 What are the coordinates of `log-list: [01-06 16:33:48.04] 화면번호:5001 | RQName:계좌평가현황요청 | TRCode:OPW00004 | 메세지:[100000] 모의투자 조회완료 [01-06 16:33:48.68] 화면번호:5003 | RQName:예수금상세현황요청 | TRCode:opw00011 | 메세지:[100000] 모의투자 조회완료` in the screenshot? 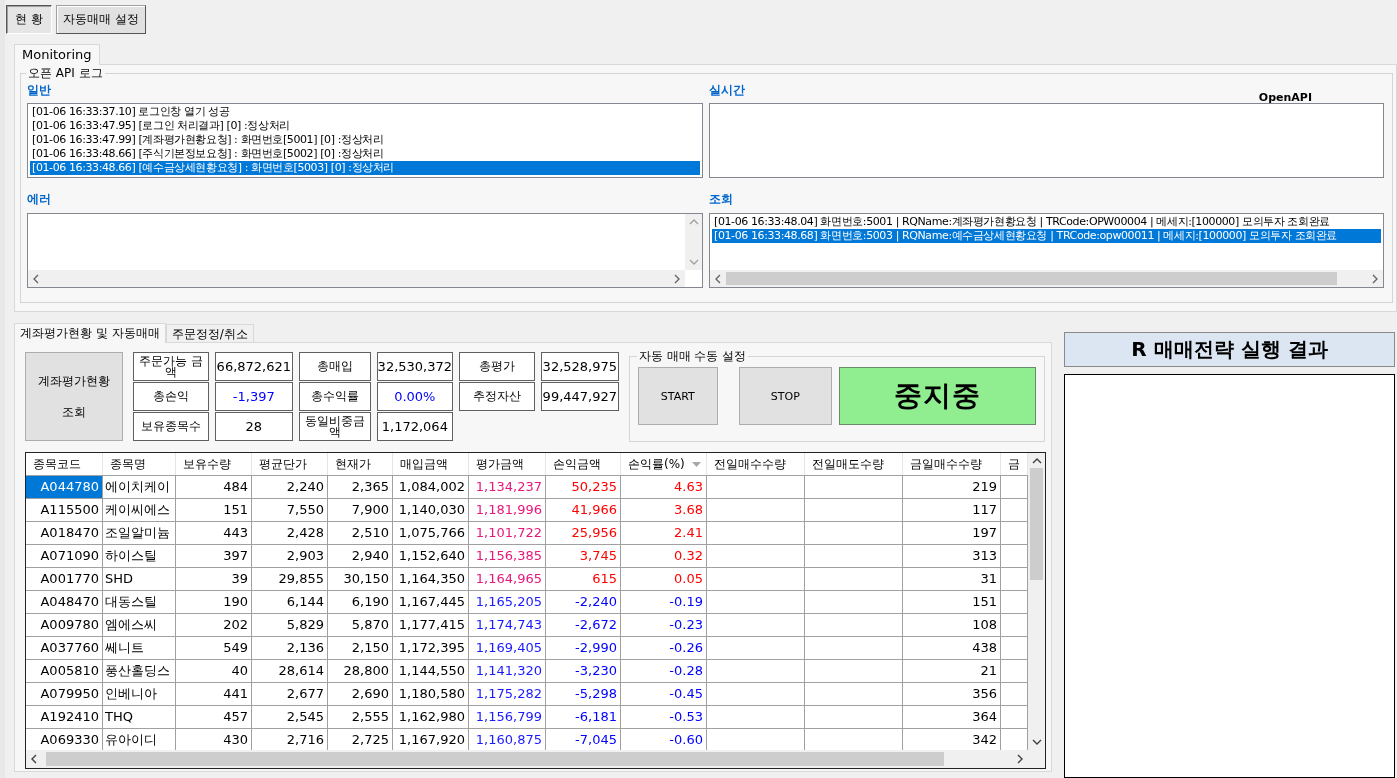 It's located at (1046, 250).